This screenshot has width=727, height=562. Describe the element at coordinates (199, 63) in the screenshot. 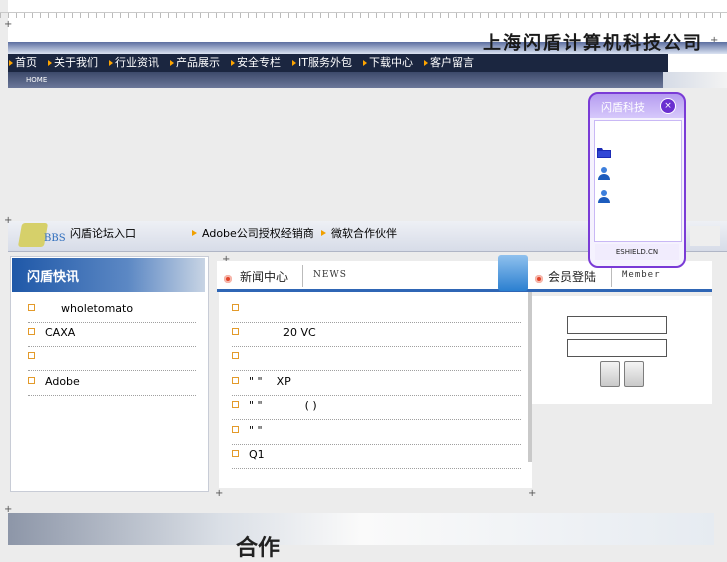

I see `nav-products: 产品展示` at that location.